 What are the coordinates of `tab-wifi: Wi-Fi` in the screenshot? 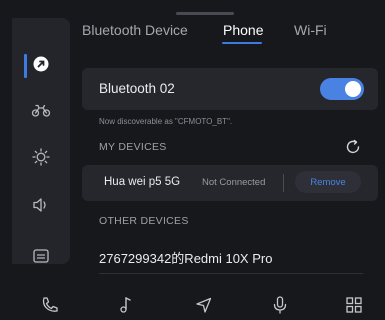 It's located at (310, 30).